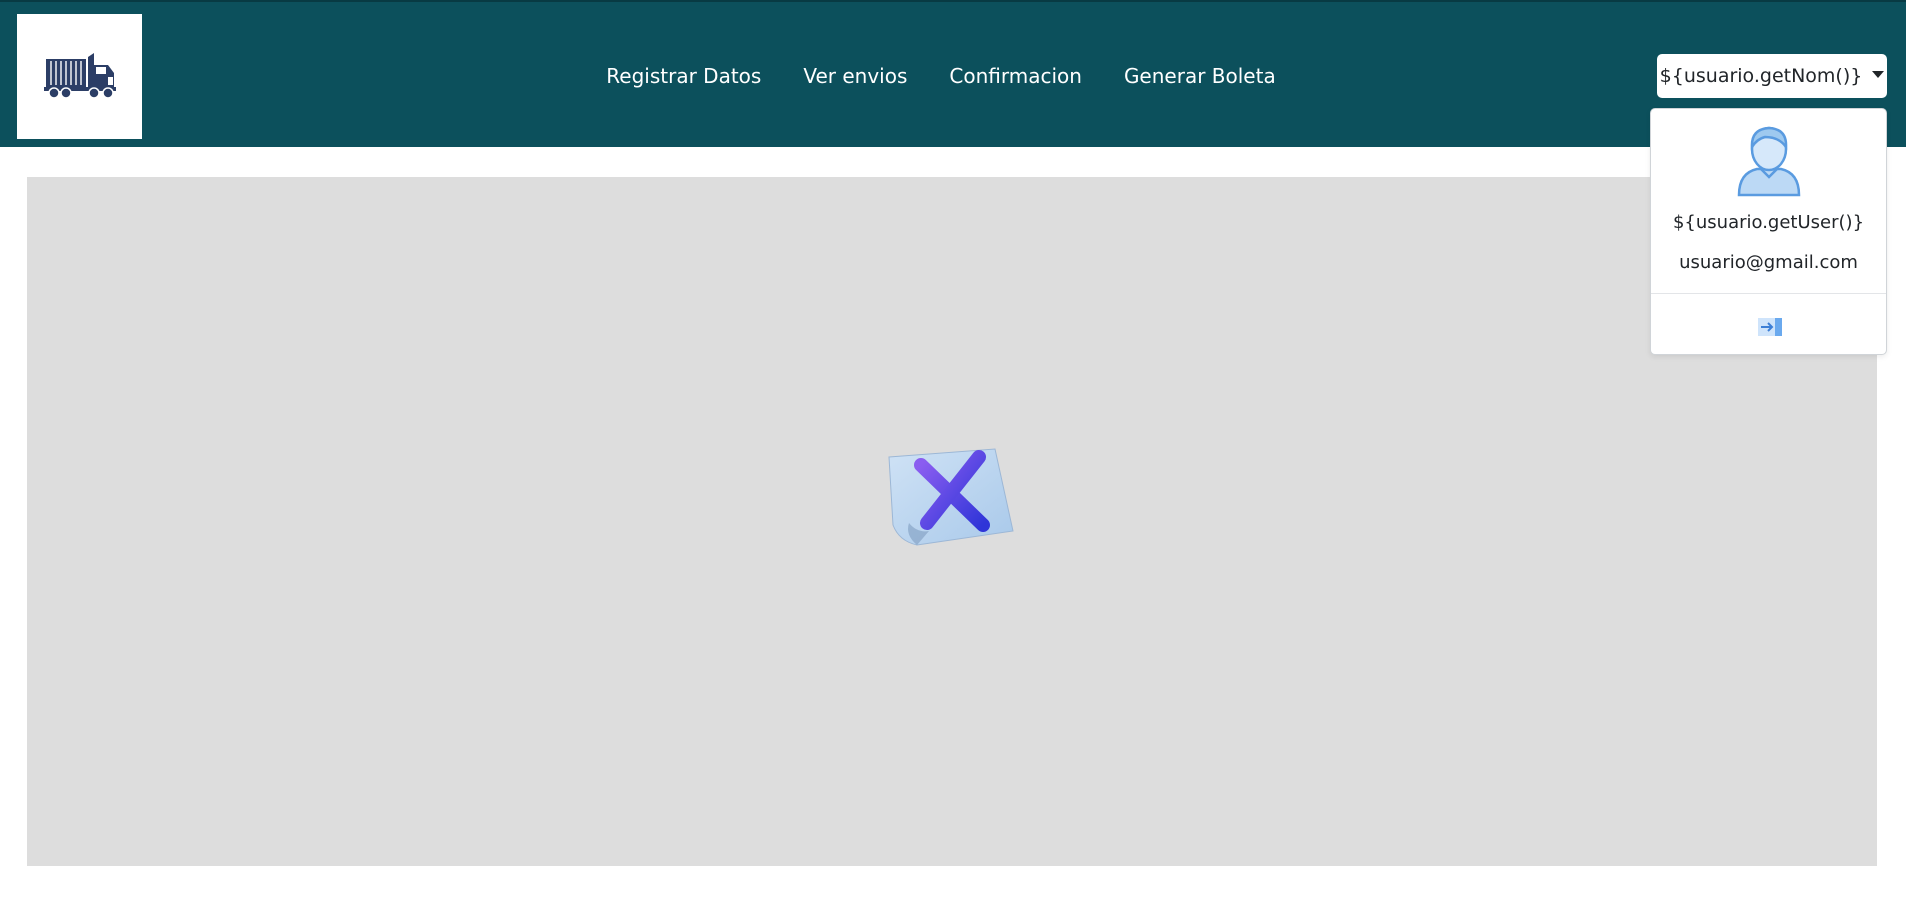 Image resolution: width=1906 pixels, height=921 pixels. I want to click on nav-registrar-datos: Registrar Datos, so click(683, 76).